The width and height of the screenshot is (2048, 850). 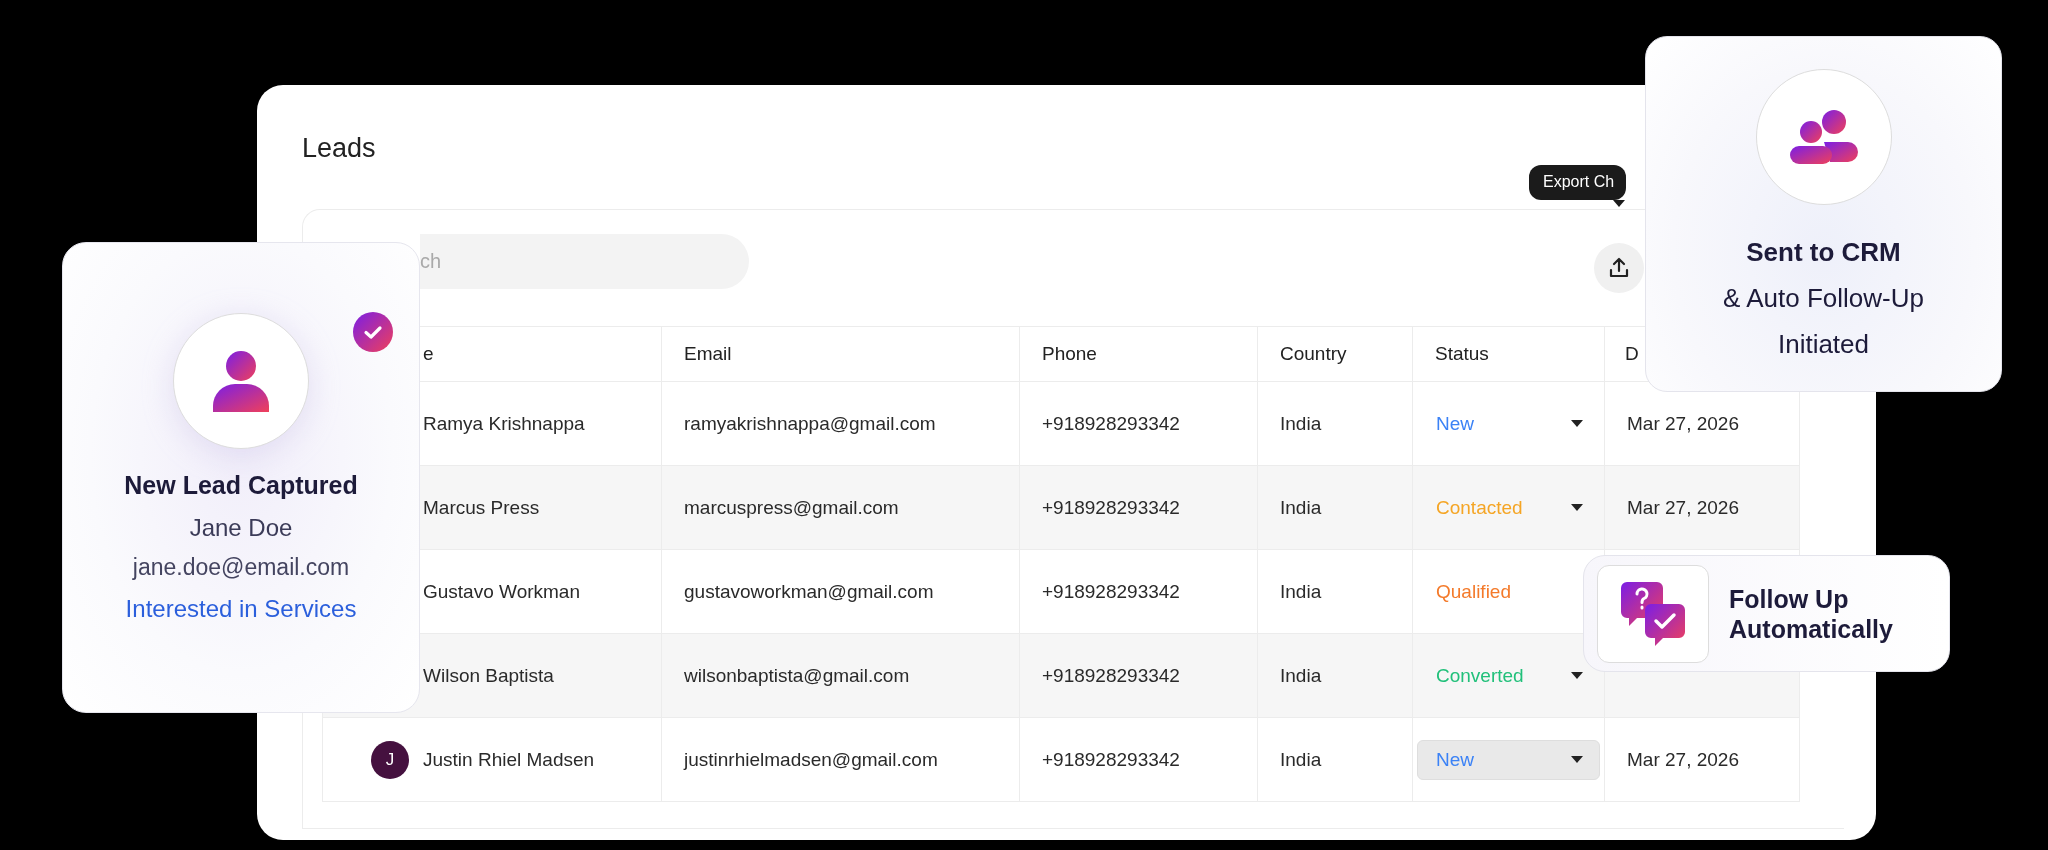 I want to click on table-cell: justinrhielmadsen@gmail.com, so click(x=840, y=759).